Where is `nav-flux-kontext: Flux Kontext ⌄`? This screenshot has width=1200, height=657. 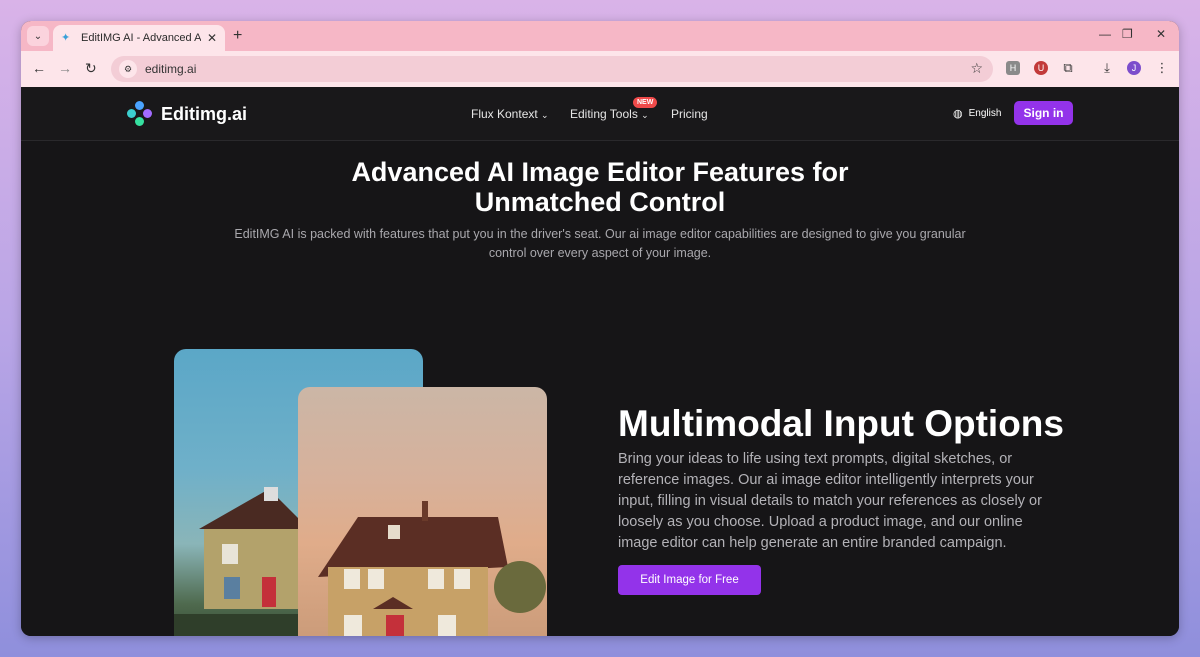
nav-flux-kontext: Flux Kontext ⌄ is located at coordinates (510, 114).